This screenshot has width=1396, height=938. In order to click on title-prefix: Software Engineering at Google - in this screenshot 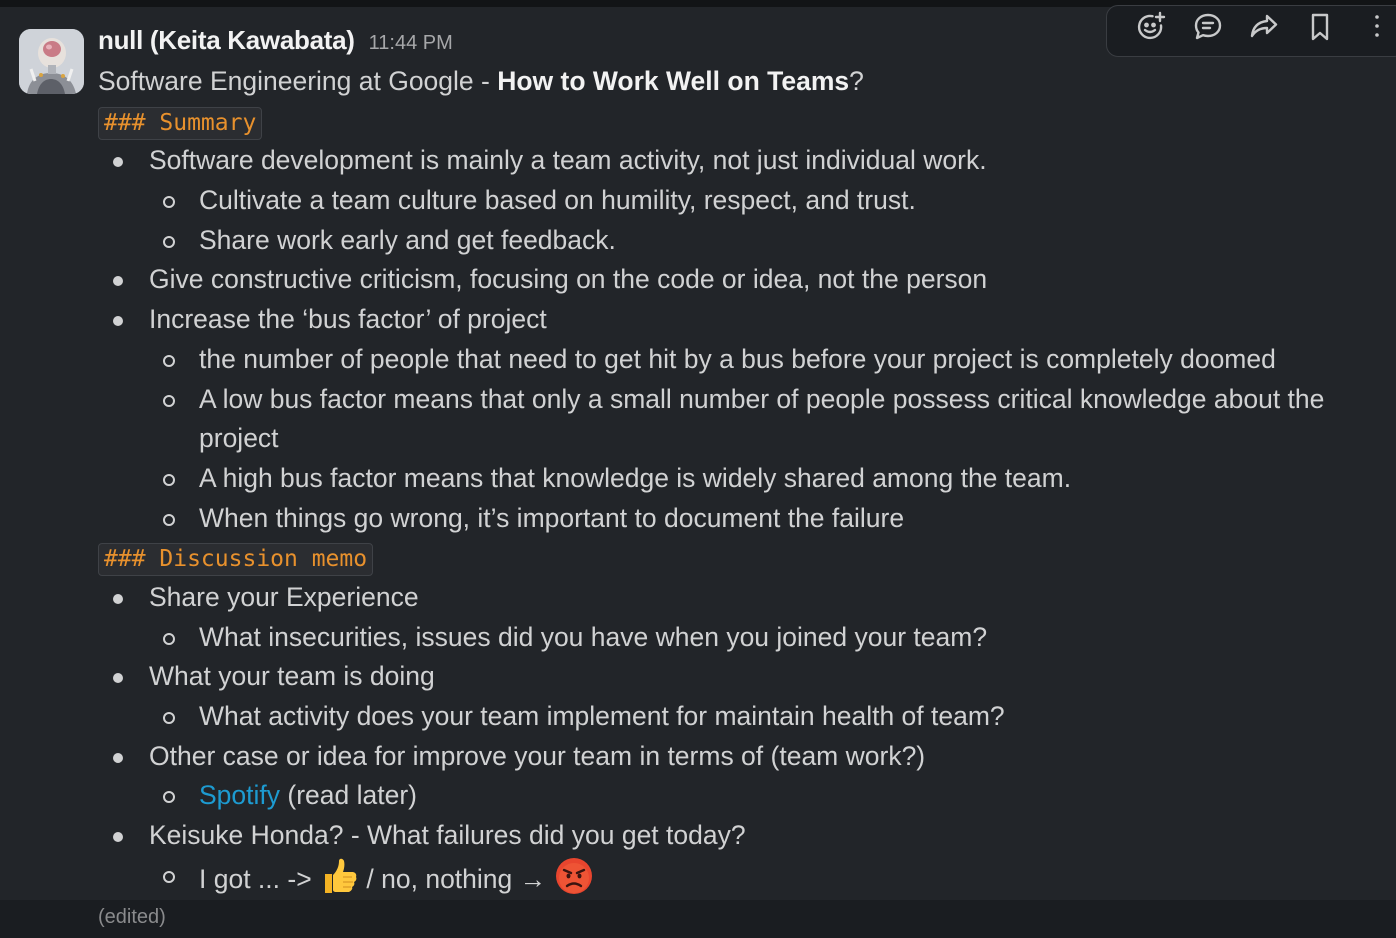, I will do `click(298, 81)`.